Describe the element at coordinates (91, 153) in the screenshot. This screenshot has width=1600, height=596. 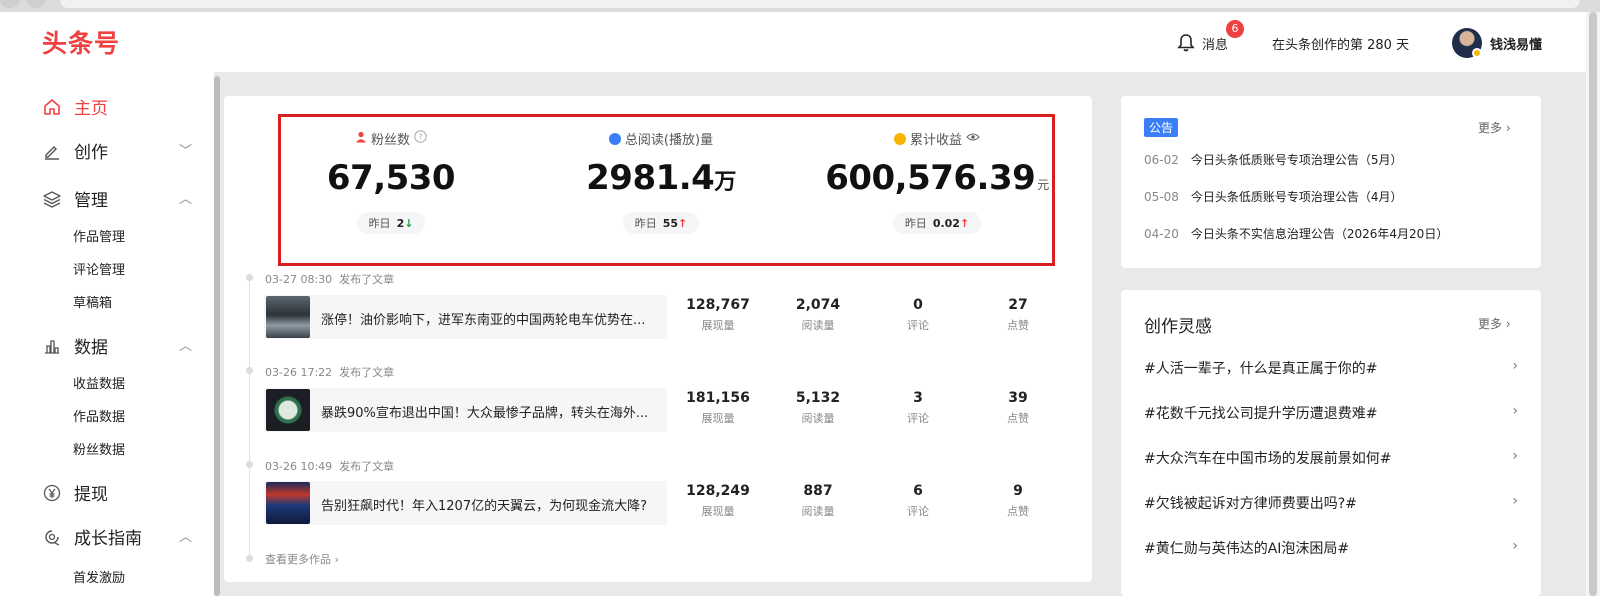
I see `sidebar-item-label: 创作` at that location.